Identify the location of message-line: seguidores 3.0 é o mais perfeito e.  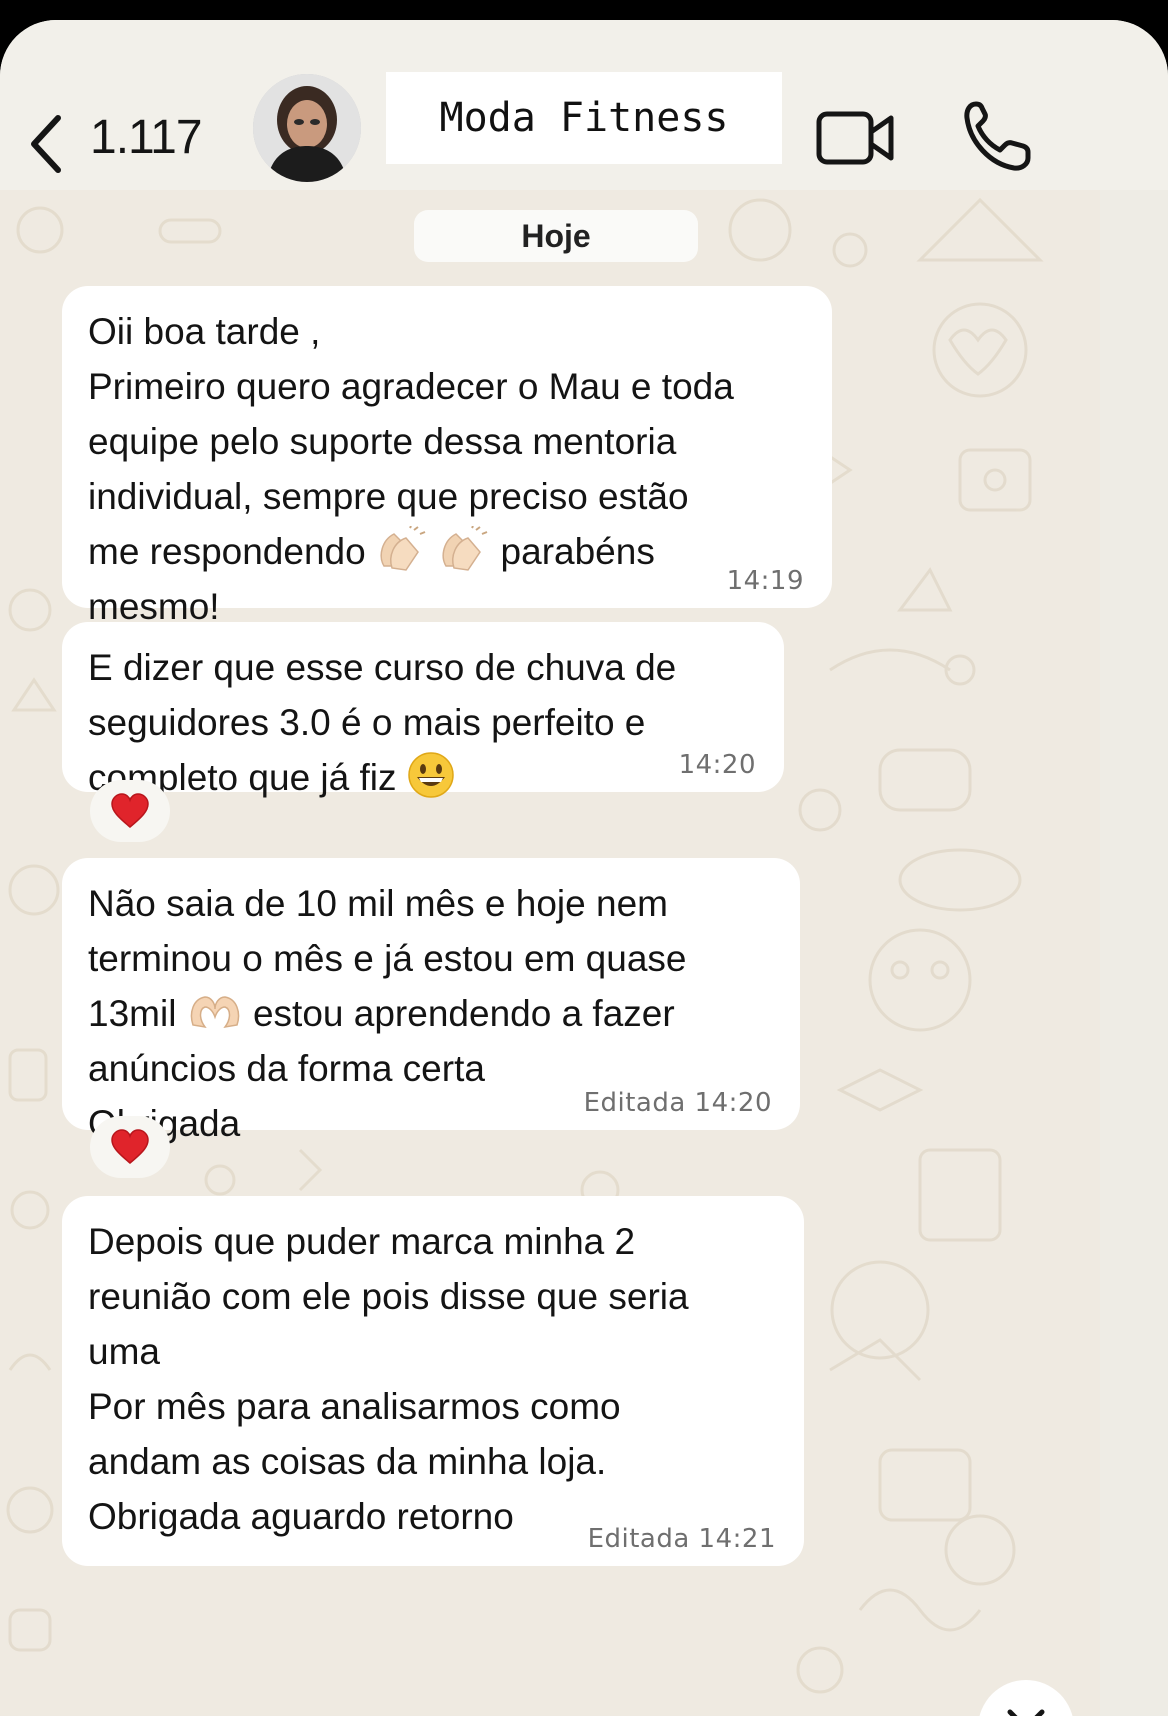
(367, 722).